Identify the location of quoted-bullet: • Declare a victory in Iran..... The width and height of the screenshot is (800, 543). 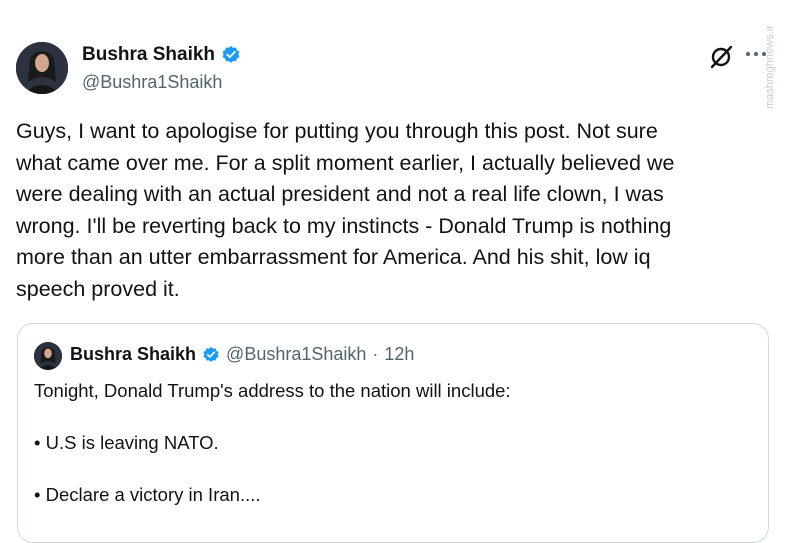
(147, 494).